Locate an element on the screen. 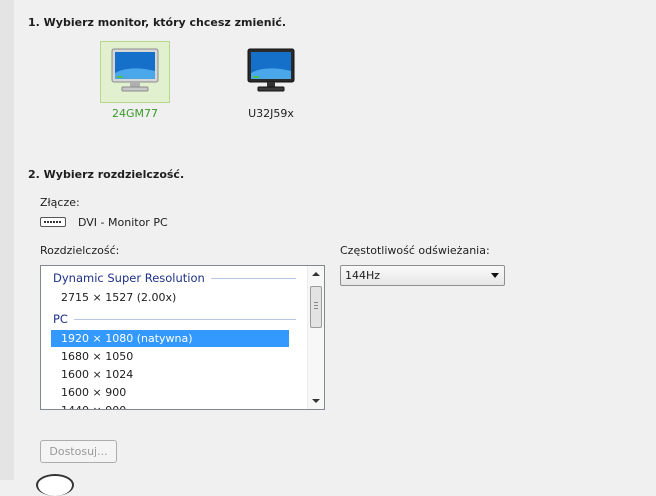  list-item-selected: 1920 × 1080 (natywna) is located at coordinates (170, 338).